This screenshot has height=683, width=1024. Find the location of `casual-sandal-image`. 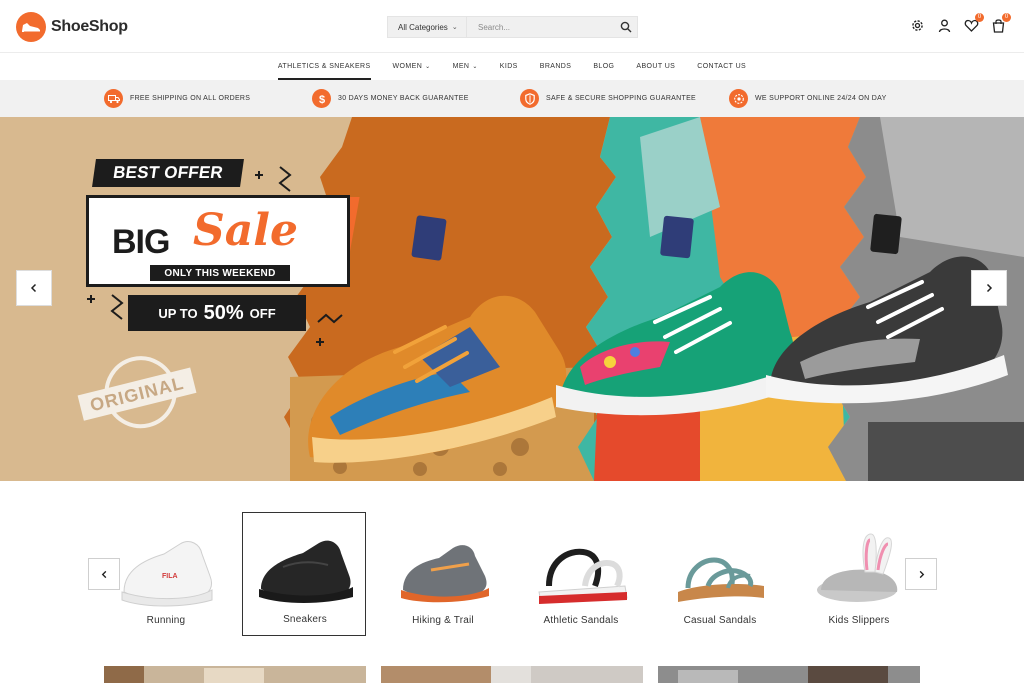

casual-sandal-image is located at coordinates (721, 579).